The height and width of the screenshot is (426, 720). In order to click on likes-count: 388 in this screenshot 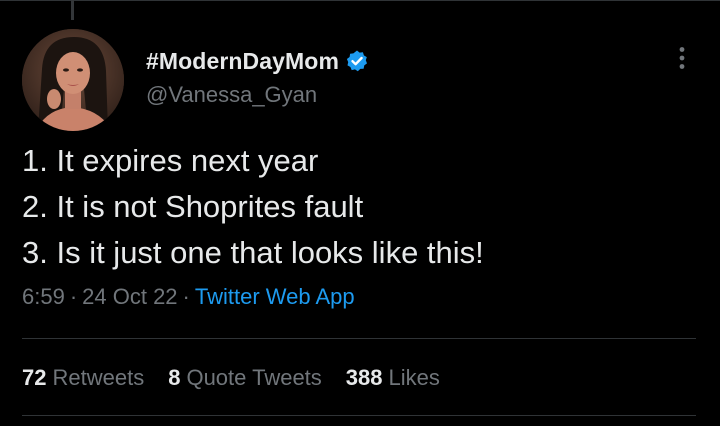, I will do `click(364, 377)`.